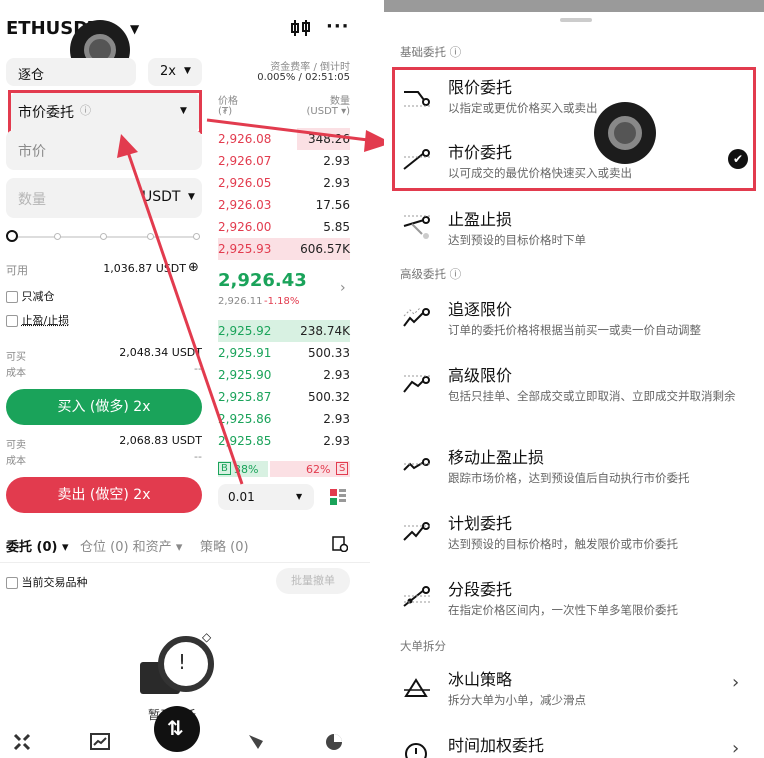 Image resolution: width=764 pixels, height=758 pixels. Describe the element at coordinates (266, 497) in the screenshot. I see `precision-select: 0.01 ▼` at that location.